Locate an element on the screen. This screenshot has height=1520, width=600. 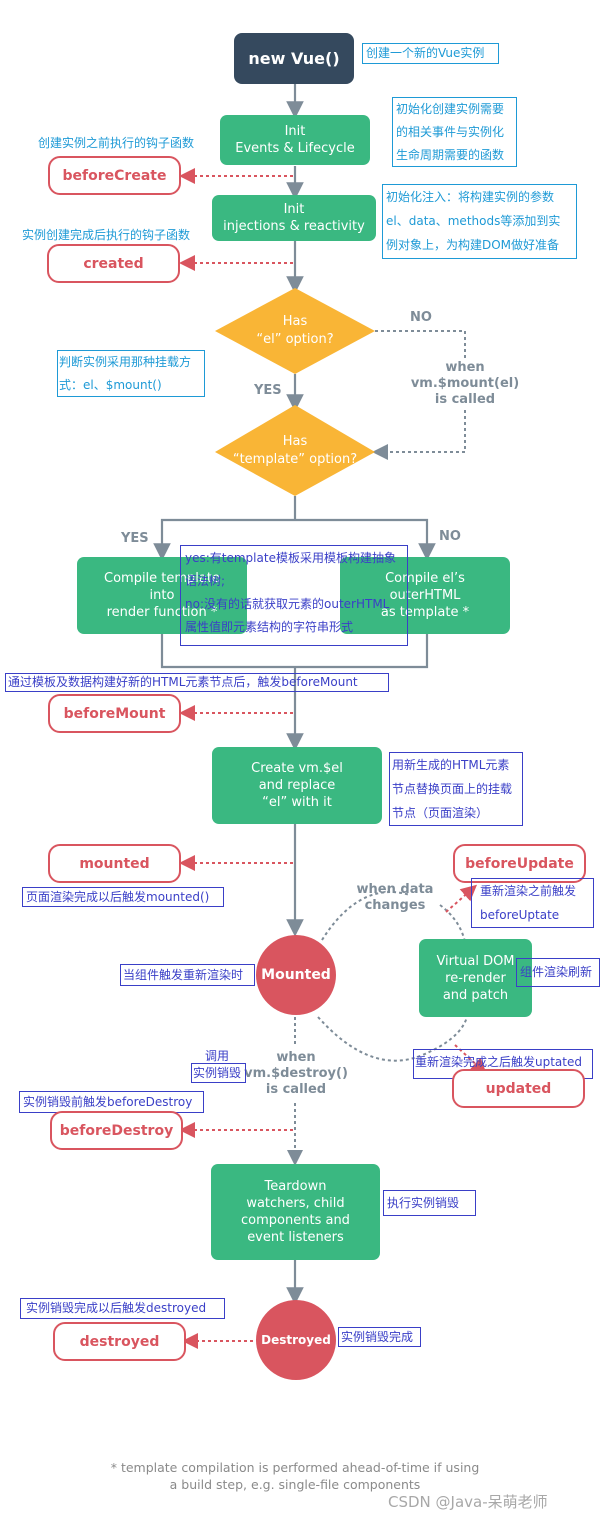
no-template-label: NO is located at coordinates (450, 536).